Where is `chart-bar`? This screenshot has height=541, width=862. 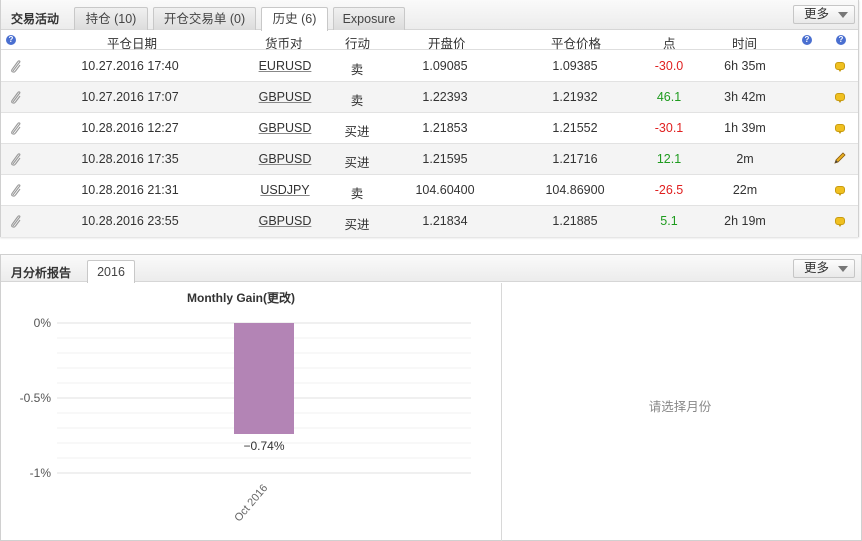
chart-bar is located at coordinates (264, 378).